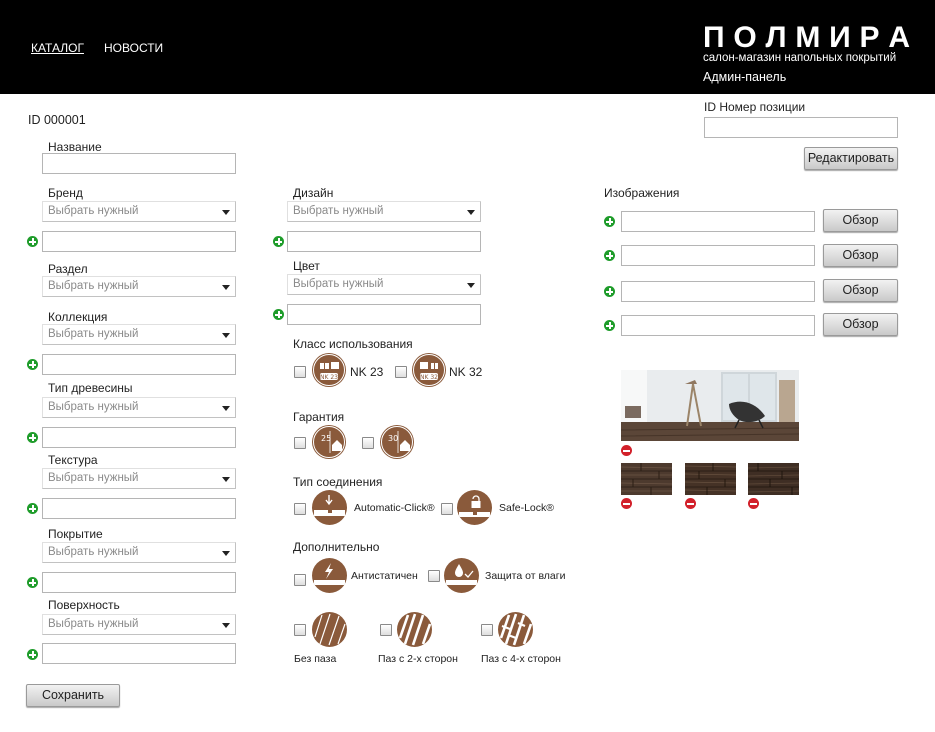  Describe the element at coordinates (300, 630) in the screenshot. I see `no-groove-checkbox` at that location.